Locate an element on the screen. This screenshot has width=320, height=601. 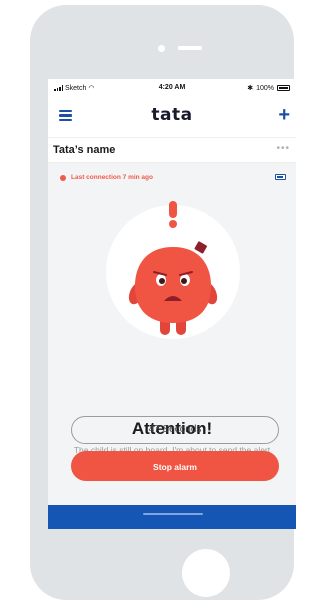
status-dot-icon is located at coordinates (63, 177).